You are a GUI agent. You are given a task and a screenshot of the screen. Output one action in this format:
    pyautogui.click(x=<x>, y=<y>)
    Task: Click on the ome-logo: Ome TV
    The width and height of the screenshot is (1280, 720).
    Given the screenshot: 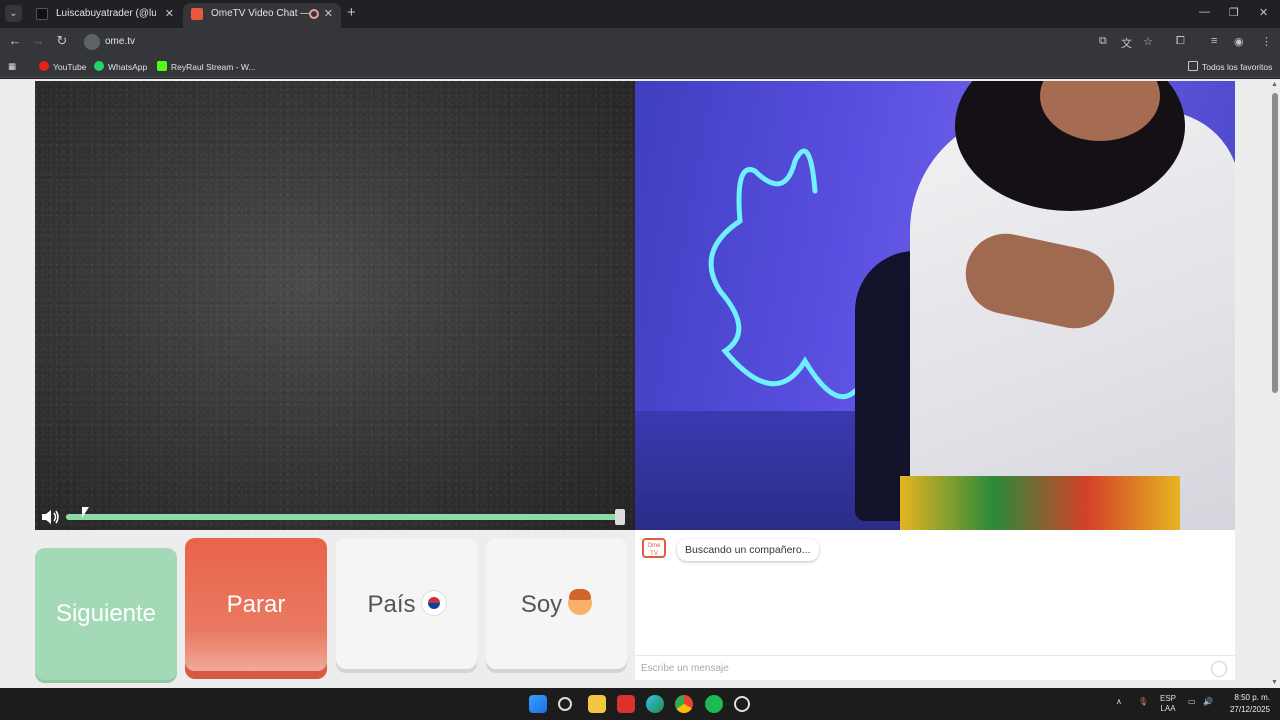 What is the action you would take?
    pyautogui.click(x=654, y=548)
    